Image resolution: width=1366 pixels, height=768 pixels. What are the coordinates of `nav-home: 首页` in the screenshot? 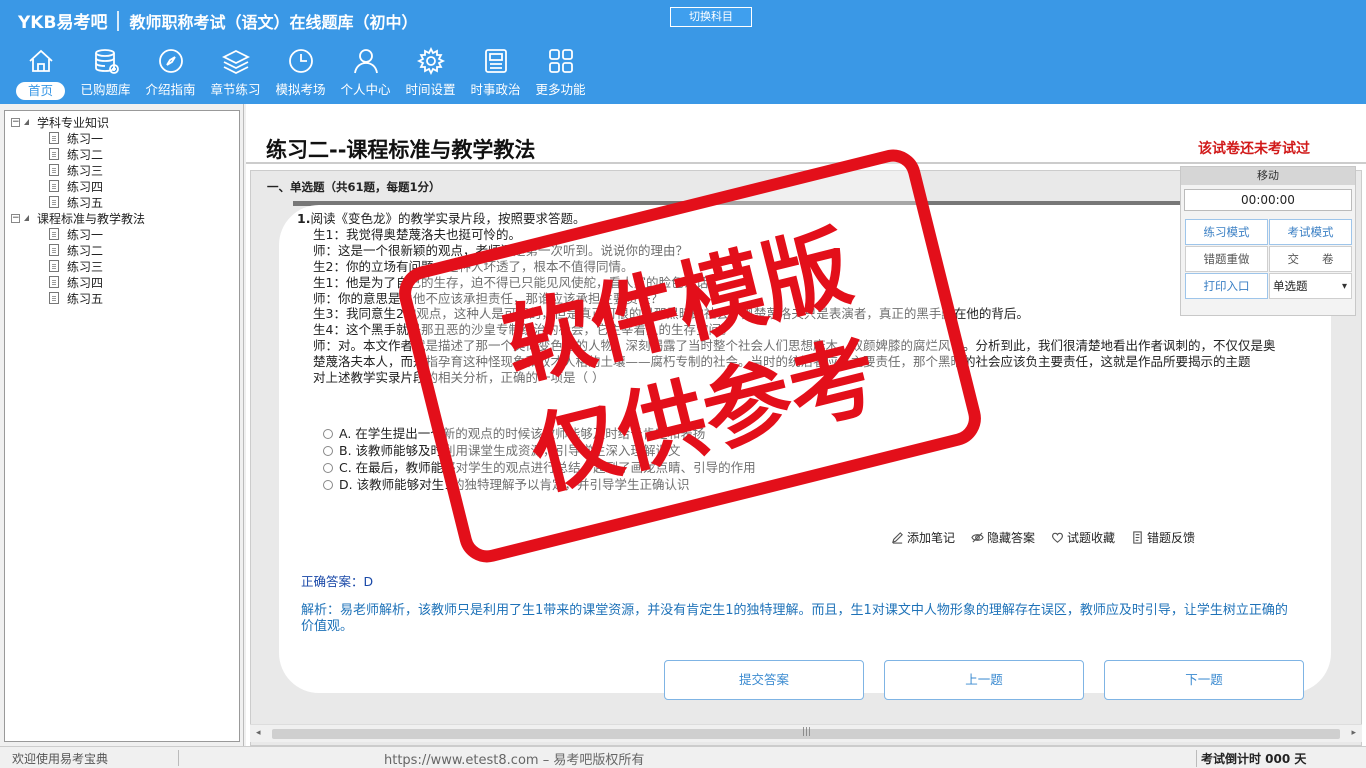 It's located at (40, 75).